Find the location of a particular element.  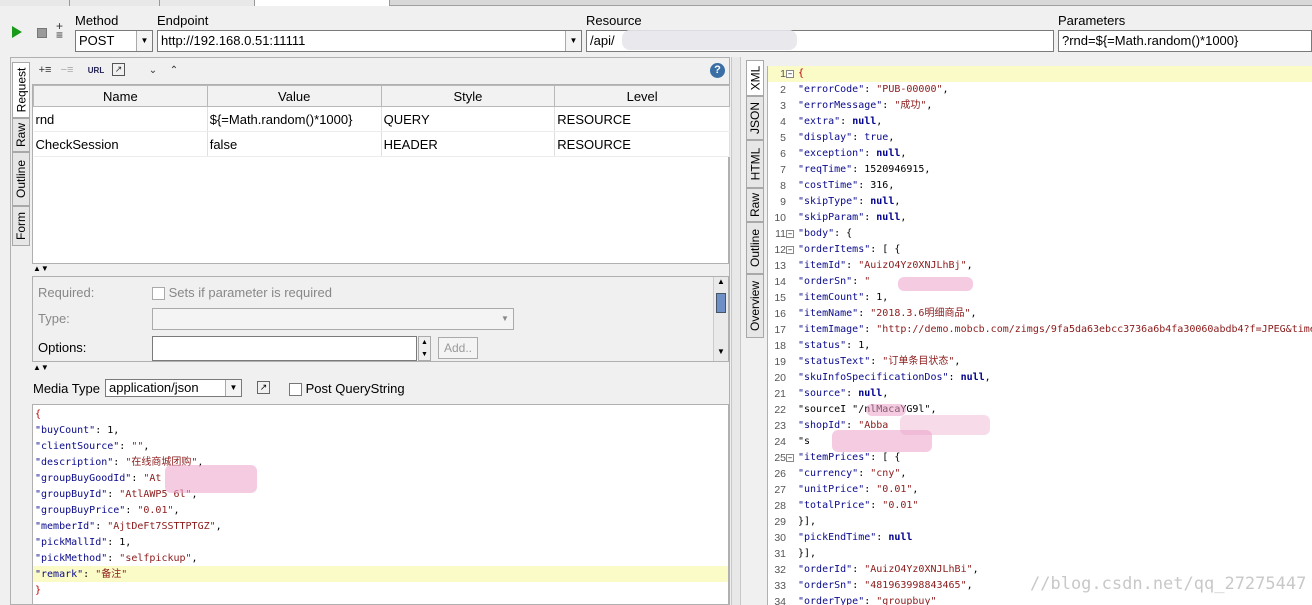

table-row: CheckSession false HEADER RESOURCE is located at coordinates (381, 144).